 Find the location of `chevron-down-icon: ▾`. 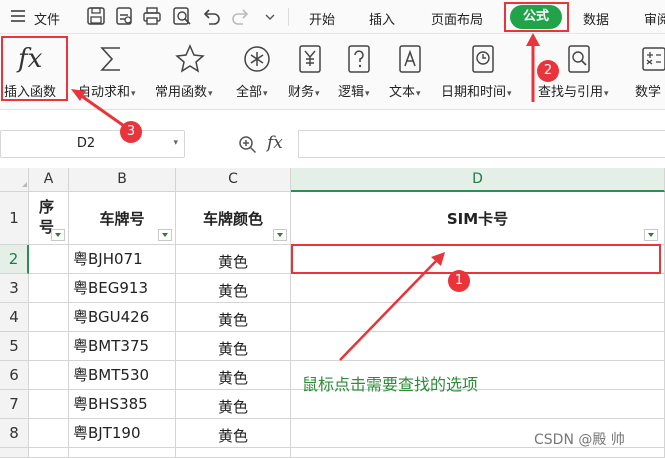

chevron-down-icon: ▾ is located at coordinates (175, 143).